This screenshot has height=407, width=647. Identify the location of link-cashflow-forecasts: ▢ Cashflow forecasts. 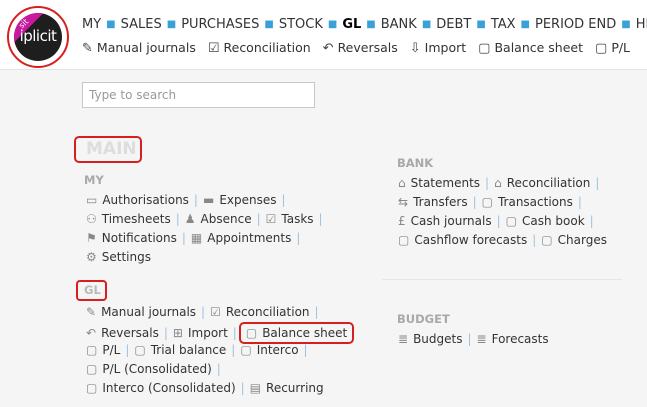
(462, 240).